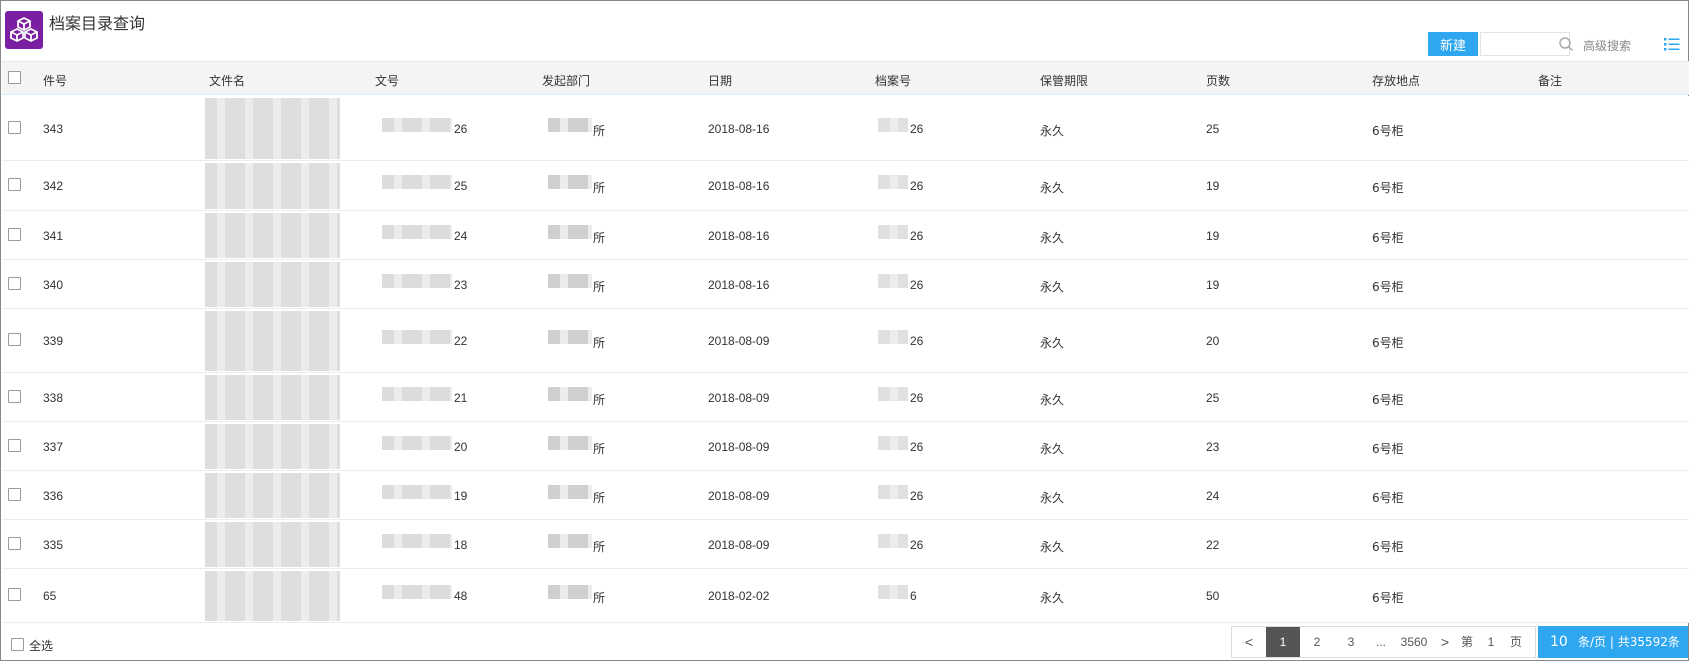 The width and height of the screenshot is (1689, 661). I want to click on column-header-pages: 页数, so click(1218, 80).